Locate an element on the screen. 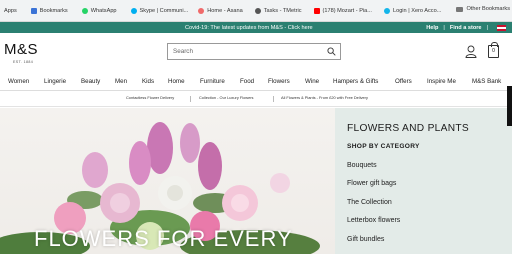 This screenshot has width=512, height=254. nav-item-beauty: Beauty is located at coordinates (90, 81).